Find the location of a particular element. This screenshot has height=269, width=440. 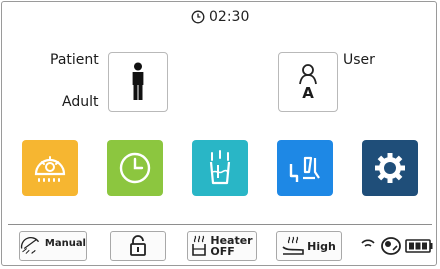

level-button: High is located at coordinates (309, 246).